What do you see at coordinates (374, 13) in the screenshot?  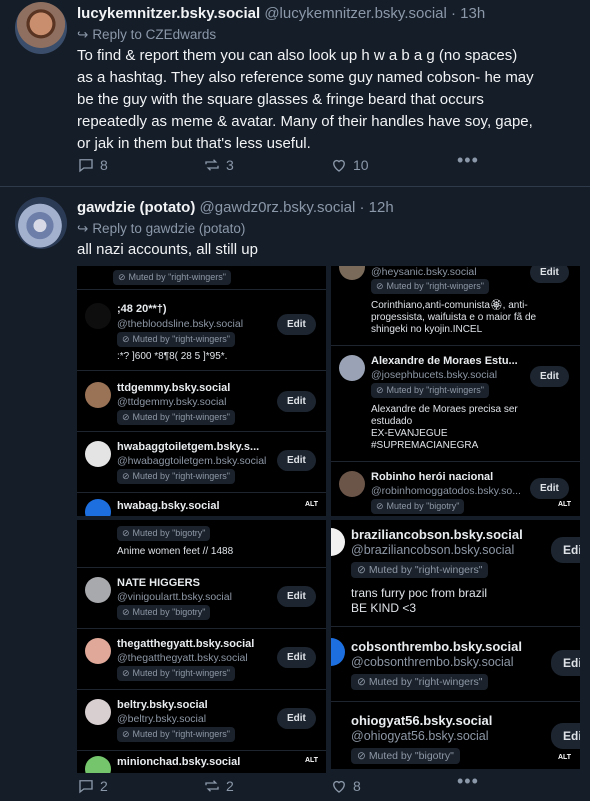 I see `handle-and-time: @lucykemnitzer.bsky.social · 13h` at bounding box center [374, 13].